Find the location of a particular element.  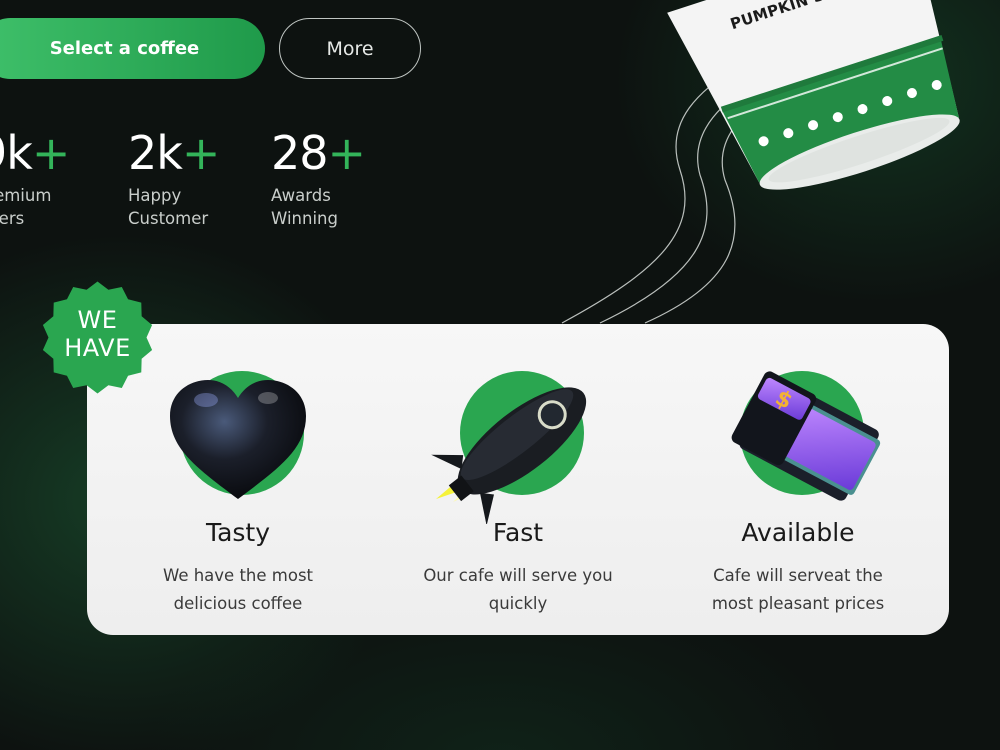

stat-number: 28+ is located at coordinates (318, 153).